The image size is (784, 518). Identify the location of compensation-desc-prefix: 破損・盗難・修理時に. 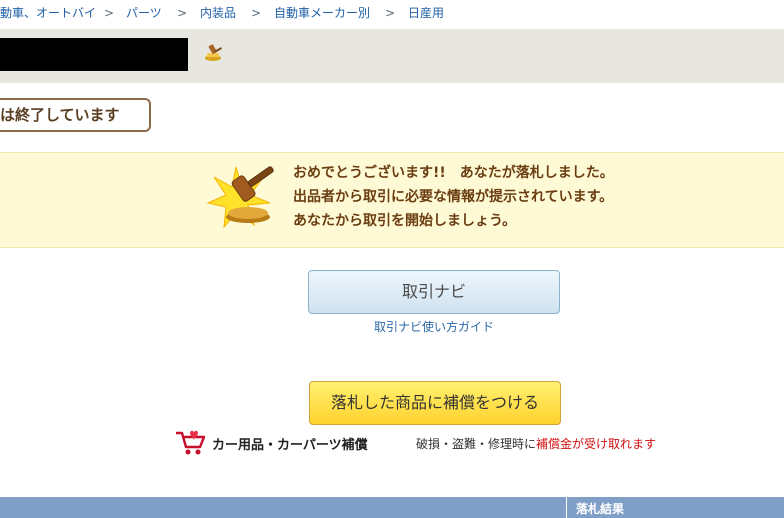
(476, 444).